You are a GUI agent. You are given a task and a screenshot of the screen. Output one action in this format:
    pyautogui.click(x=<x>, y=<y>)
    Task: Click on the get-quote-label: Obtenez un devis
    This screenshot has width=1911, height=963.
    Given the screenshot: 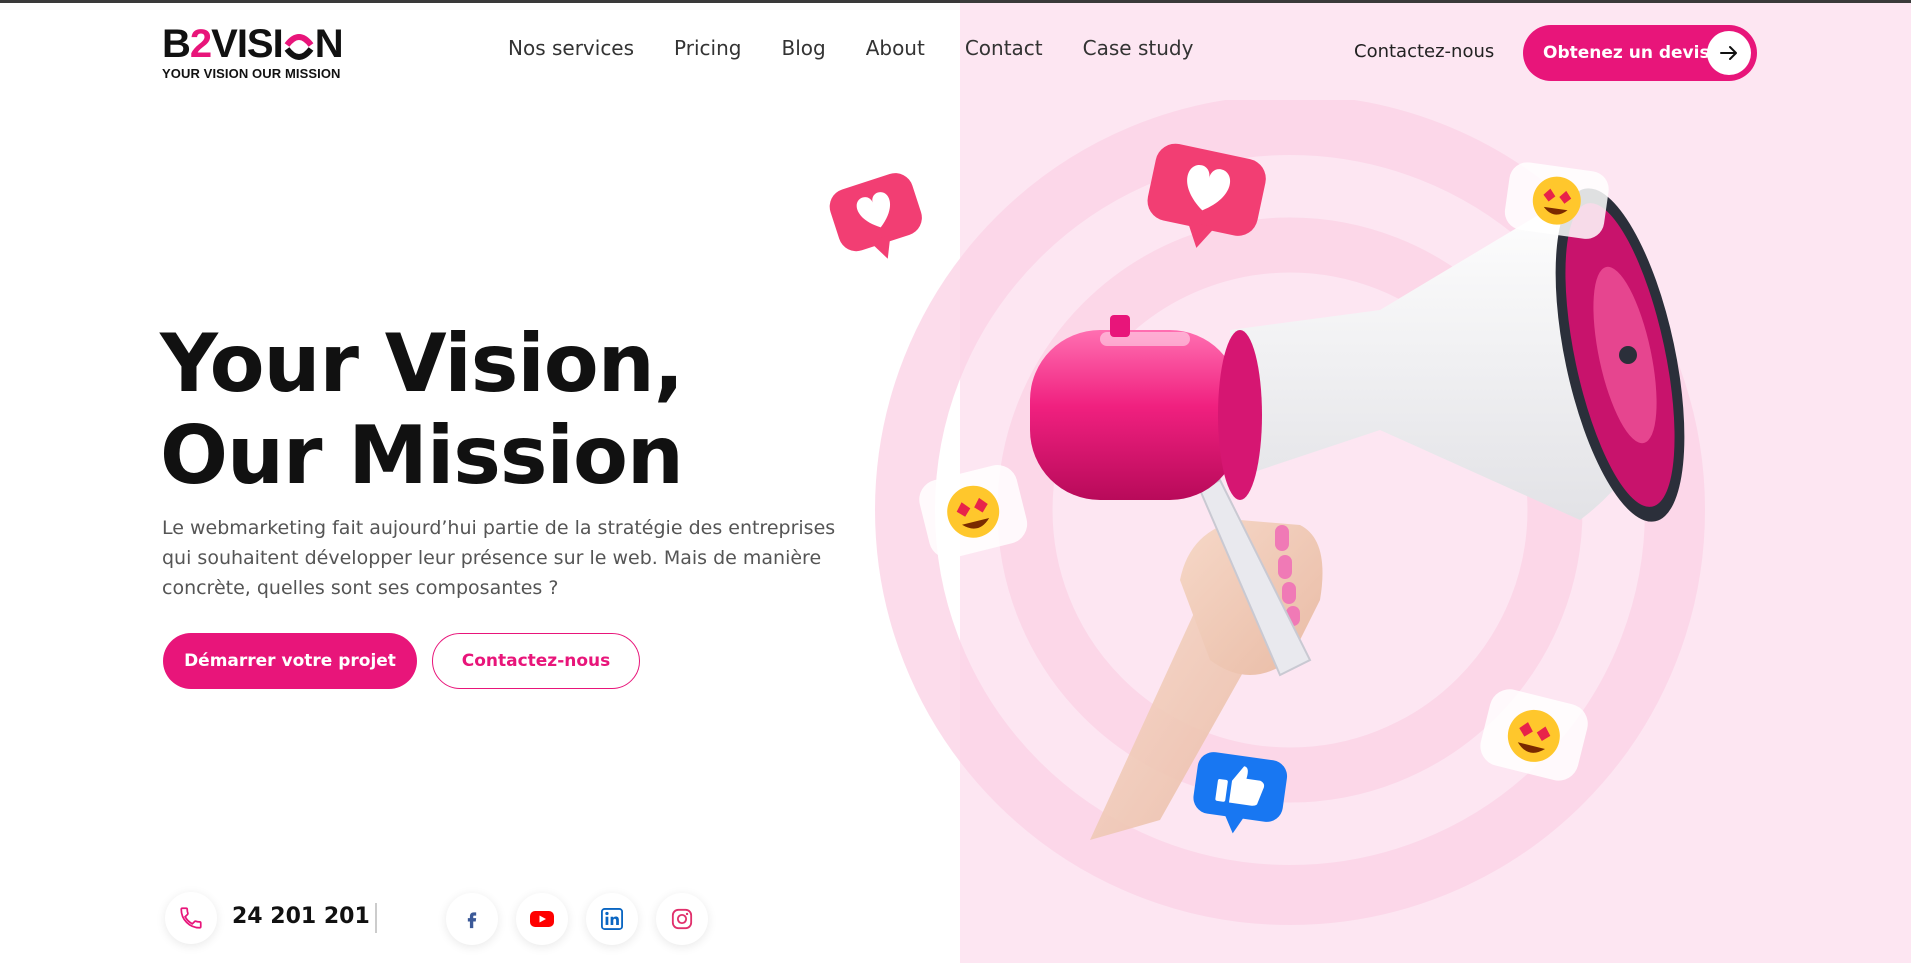 What is the action you would take?
    pyautogui.click(x=1626, y=53)
    